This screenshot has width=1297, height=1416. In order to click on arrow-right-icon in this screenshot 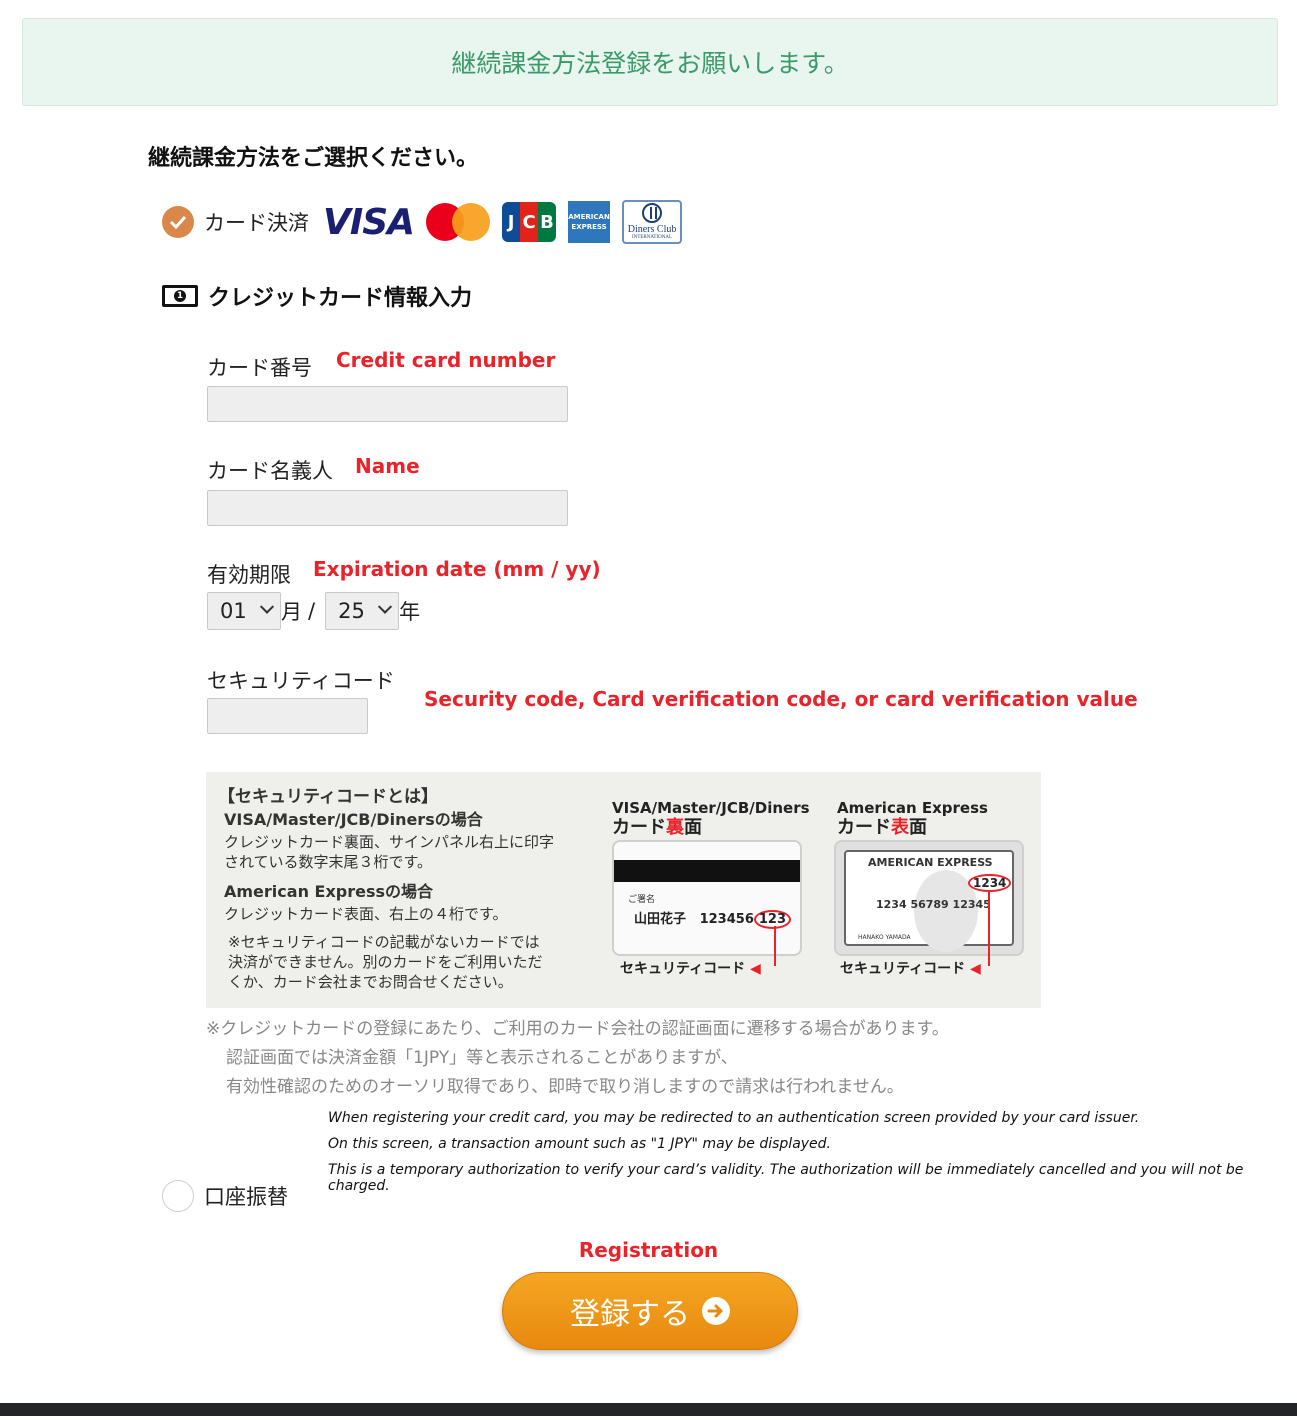, I will do `click(716, 1311)`.